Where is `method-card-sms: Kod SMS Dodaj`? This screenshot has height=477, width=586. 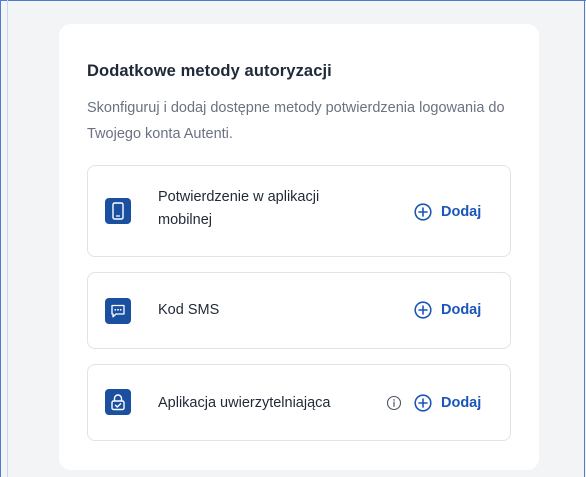 method-card-sms: Kod SMS Dodaj is located at coordinates (299, 310).